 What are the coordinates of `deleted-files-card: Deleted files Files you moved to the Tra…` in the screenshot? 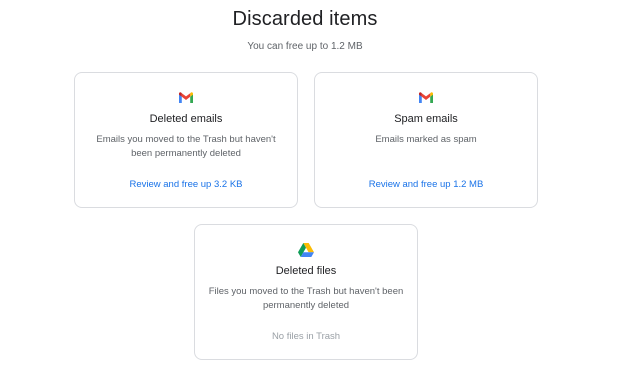 It's located at (306, 292).